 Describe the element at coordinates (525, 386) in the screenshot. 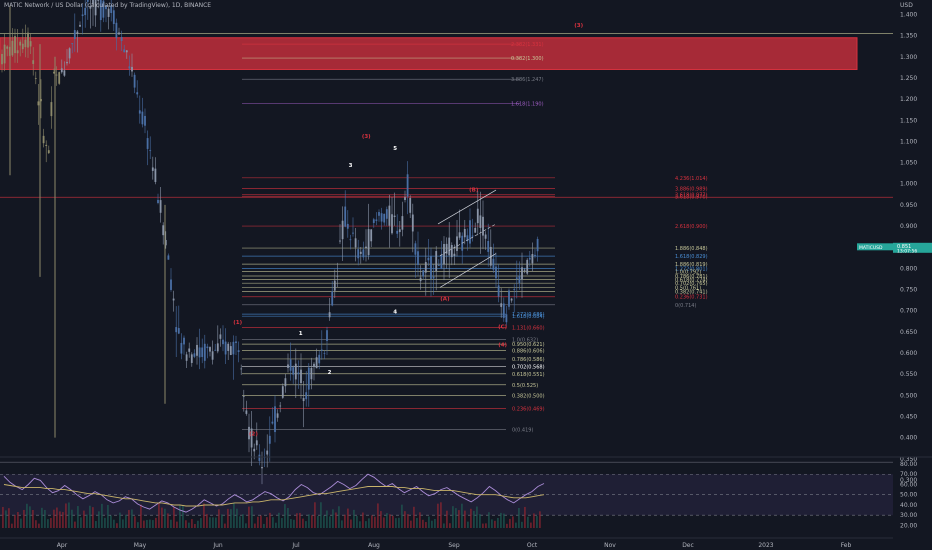

I see `fib-level-label: 0.5(0.525)` at that location.